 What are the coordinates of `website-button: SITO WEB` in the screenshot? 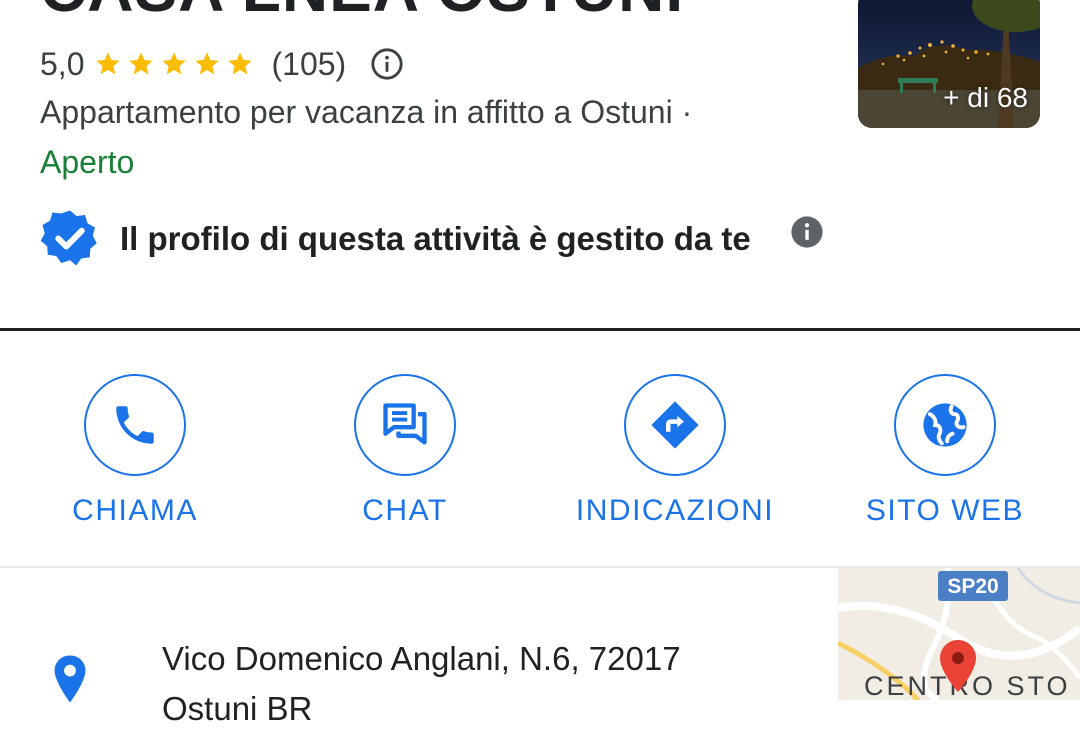 It's located at (945, 451).